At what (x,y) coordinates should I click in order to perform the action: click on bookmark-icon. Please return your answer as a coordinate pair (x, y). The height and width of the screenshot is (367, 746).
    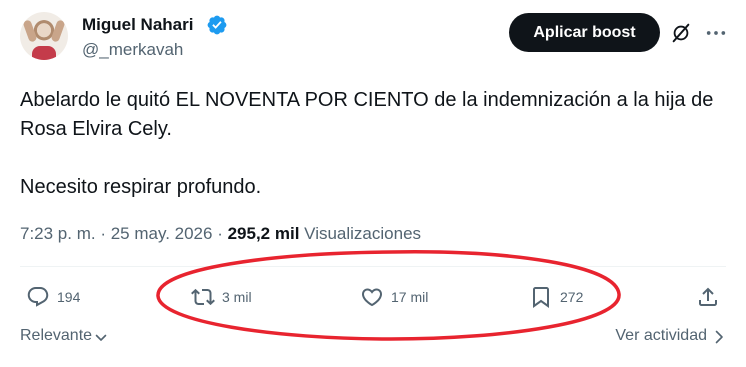
    Looking at the image, I should click on (541, 297).